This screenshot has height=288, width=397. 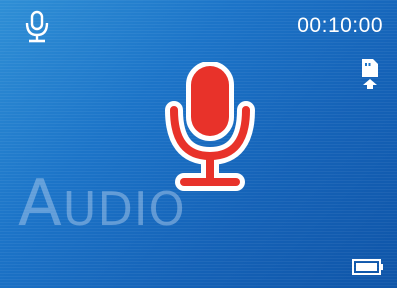 What do you see at coordinates (40, 204) in the screenshot?
I see `watermark-initial: A` at bounding box center [40, 204].